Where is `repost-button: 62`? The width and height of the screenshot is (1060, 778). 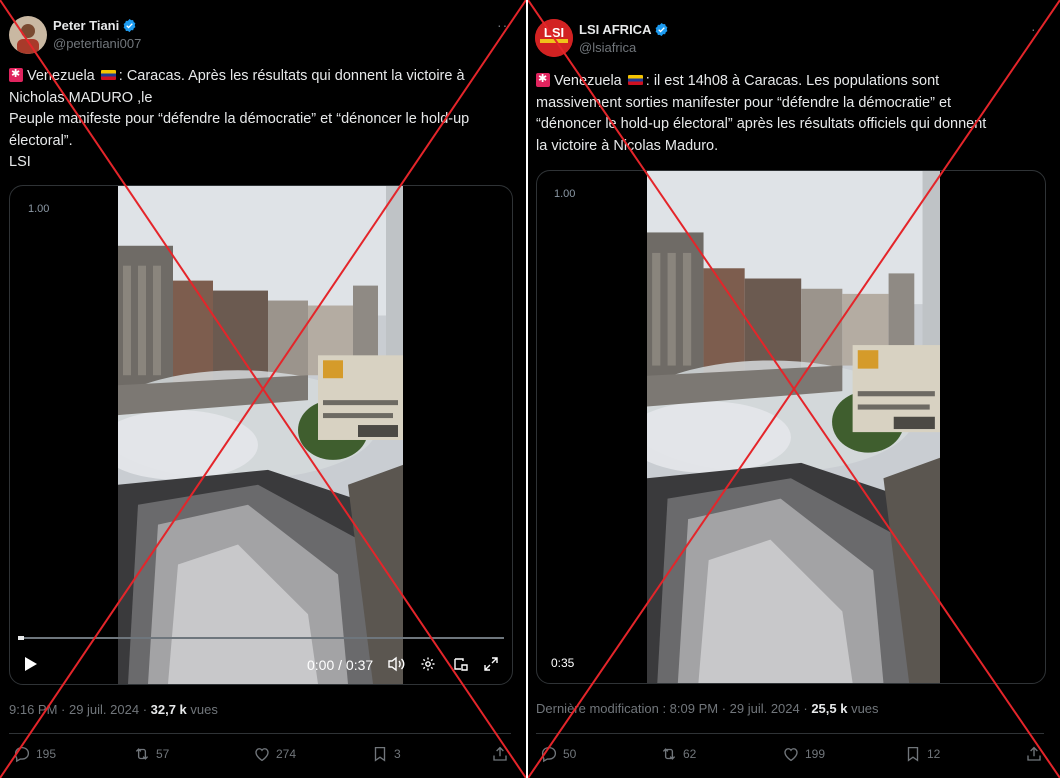
repost-button: 62 is located at coordinates (678, 754).